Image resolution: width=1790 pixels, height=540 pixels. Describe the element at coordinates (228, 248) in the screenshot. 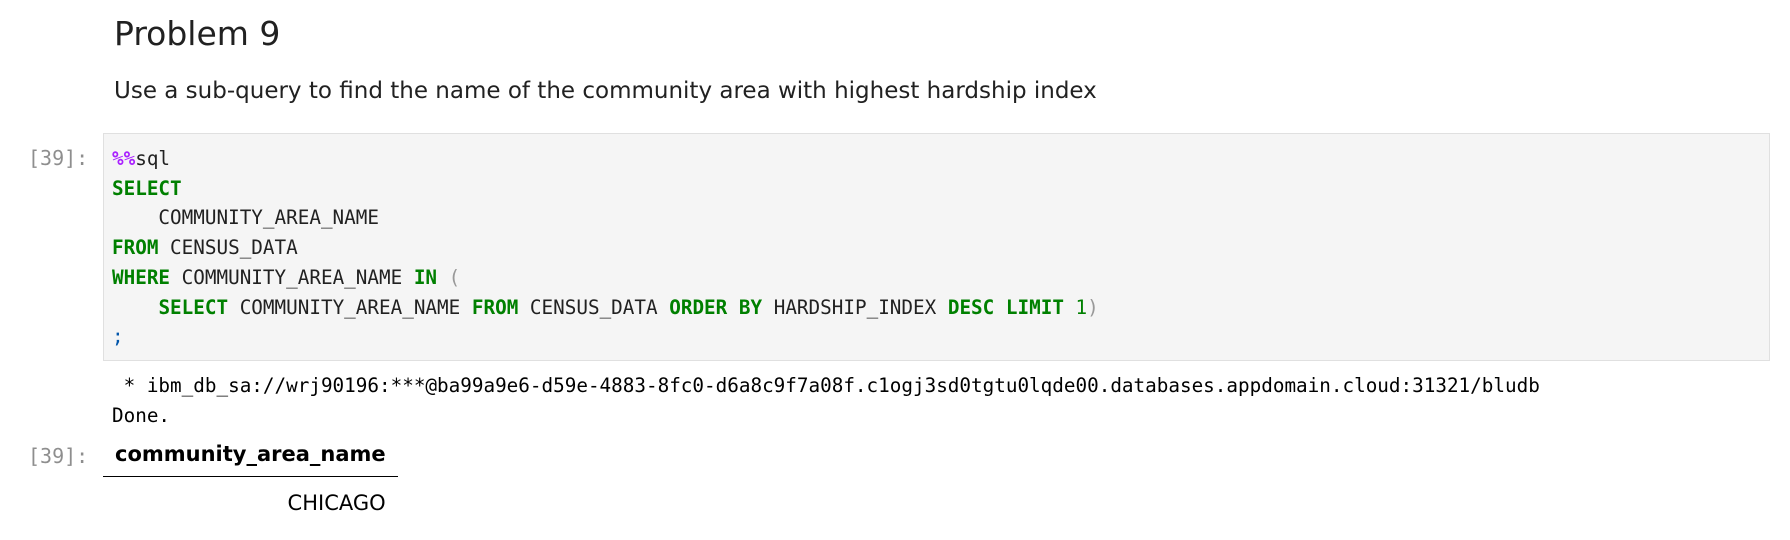

I see `from-table: CENSUS_DATA` at that location.